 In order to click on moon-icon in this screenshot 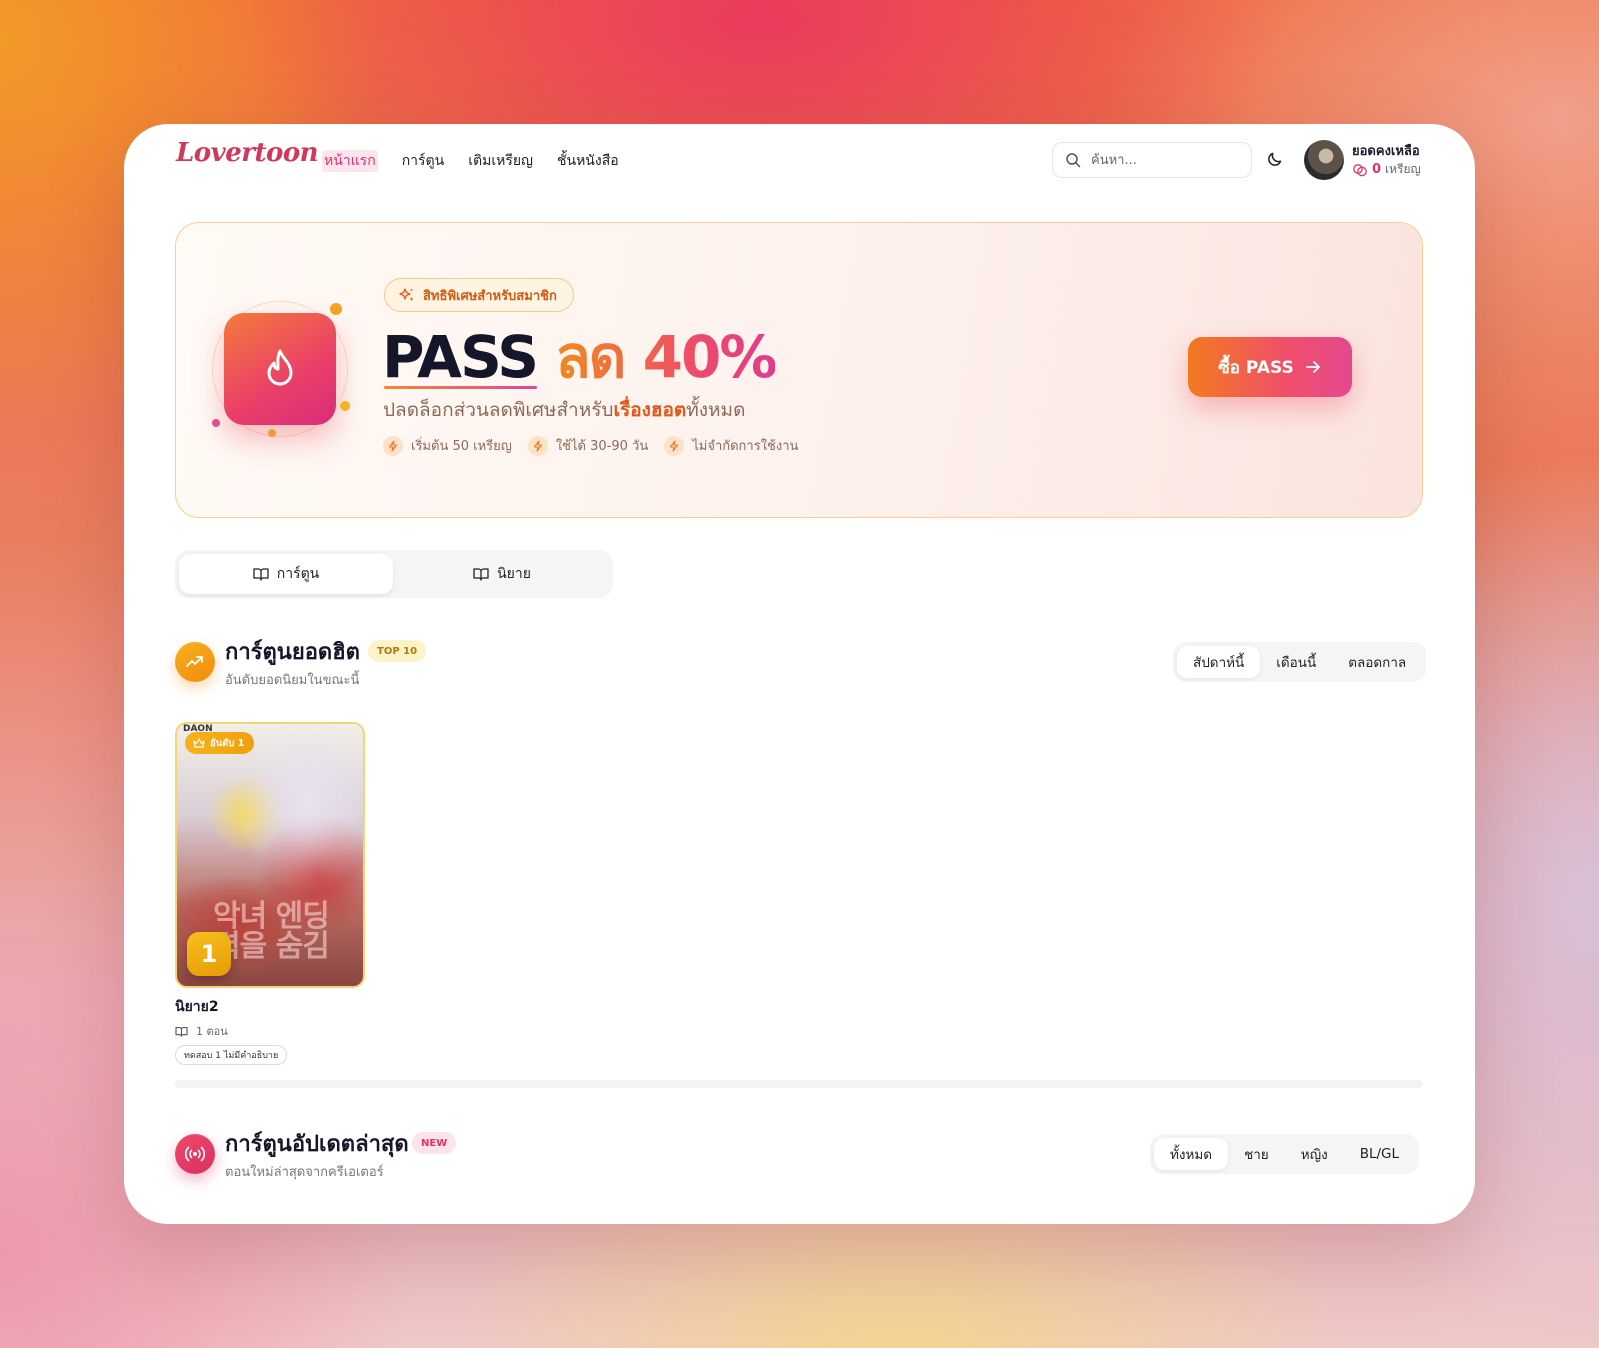, I will do `click(1275, 159)`.